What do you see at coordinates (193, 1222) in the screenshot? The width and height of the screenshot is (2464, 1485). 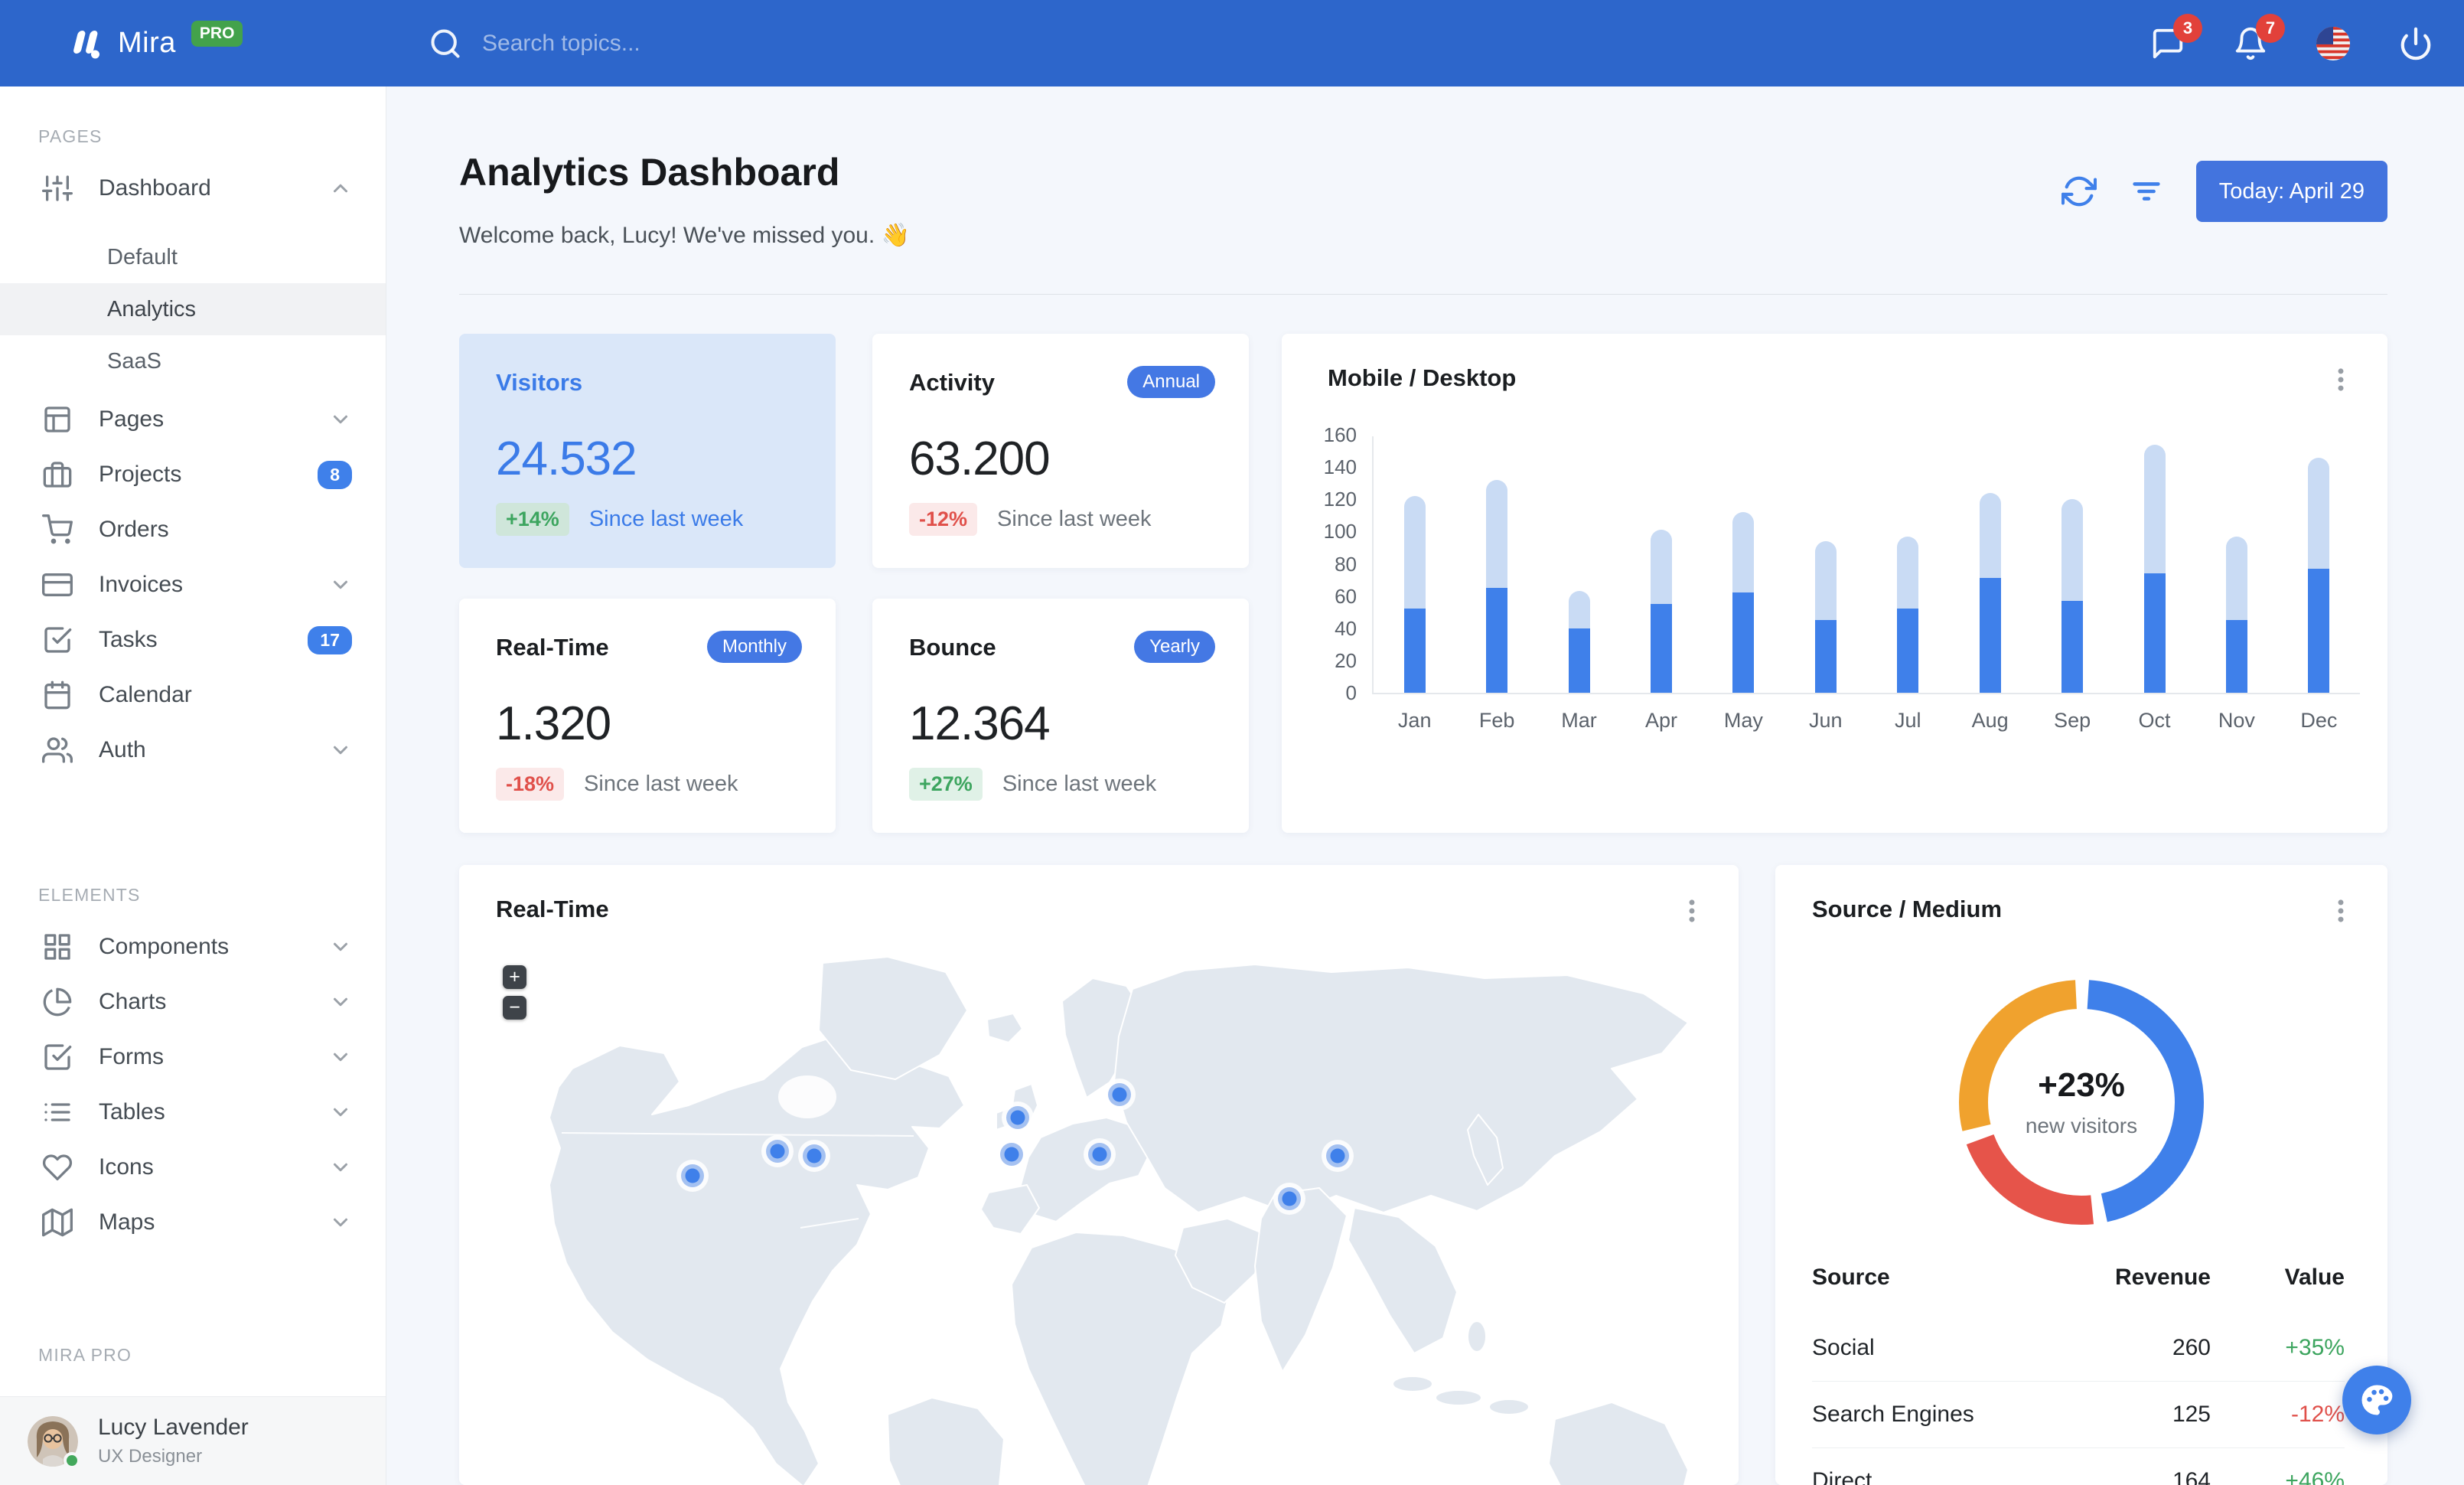 I see `sidebar-item-maps: Maps` at bounding box center [193, 1222].